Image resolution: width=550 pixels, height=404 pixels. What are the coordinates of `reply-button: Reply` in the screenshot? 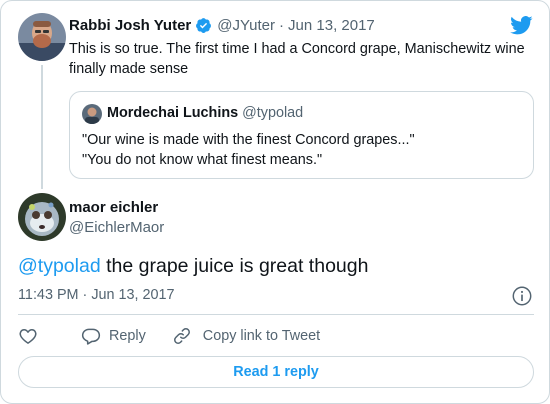 It's located at (113, 336).